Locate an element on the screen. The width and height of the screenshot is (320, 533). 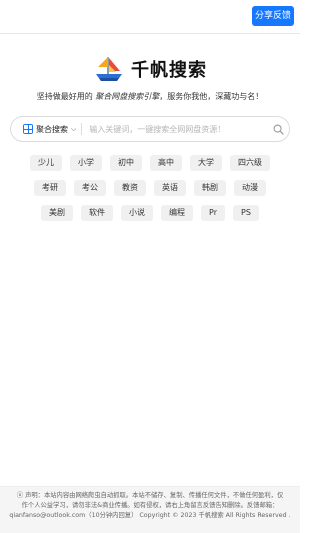
tag-jiaozi: 教资 is located at coordinates (130, 188).